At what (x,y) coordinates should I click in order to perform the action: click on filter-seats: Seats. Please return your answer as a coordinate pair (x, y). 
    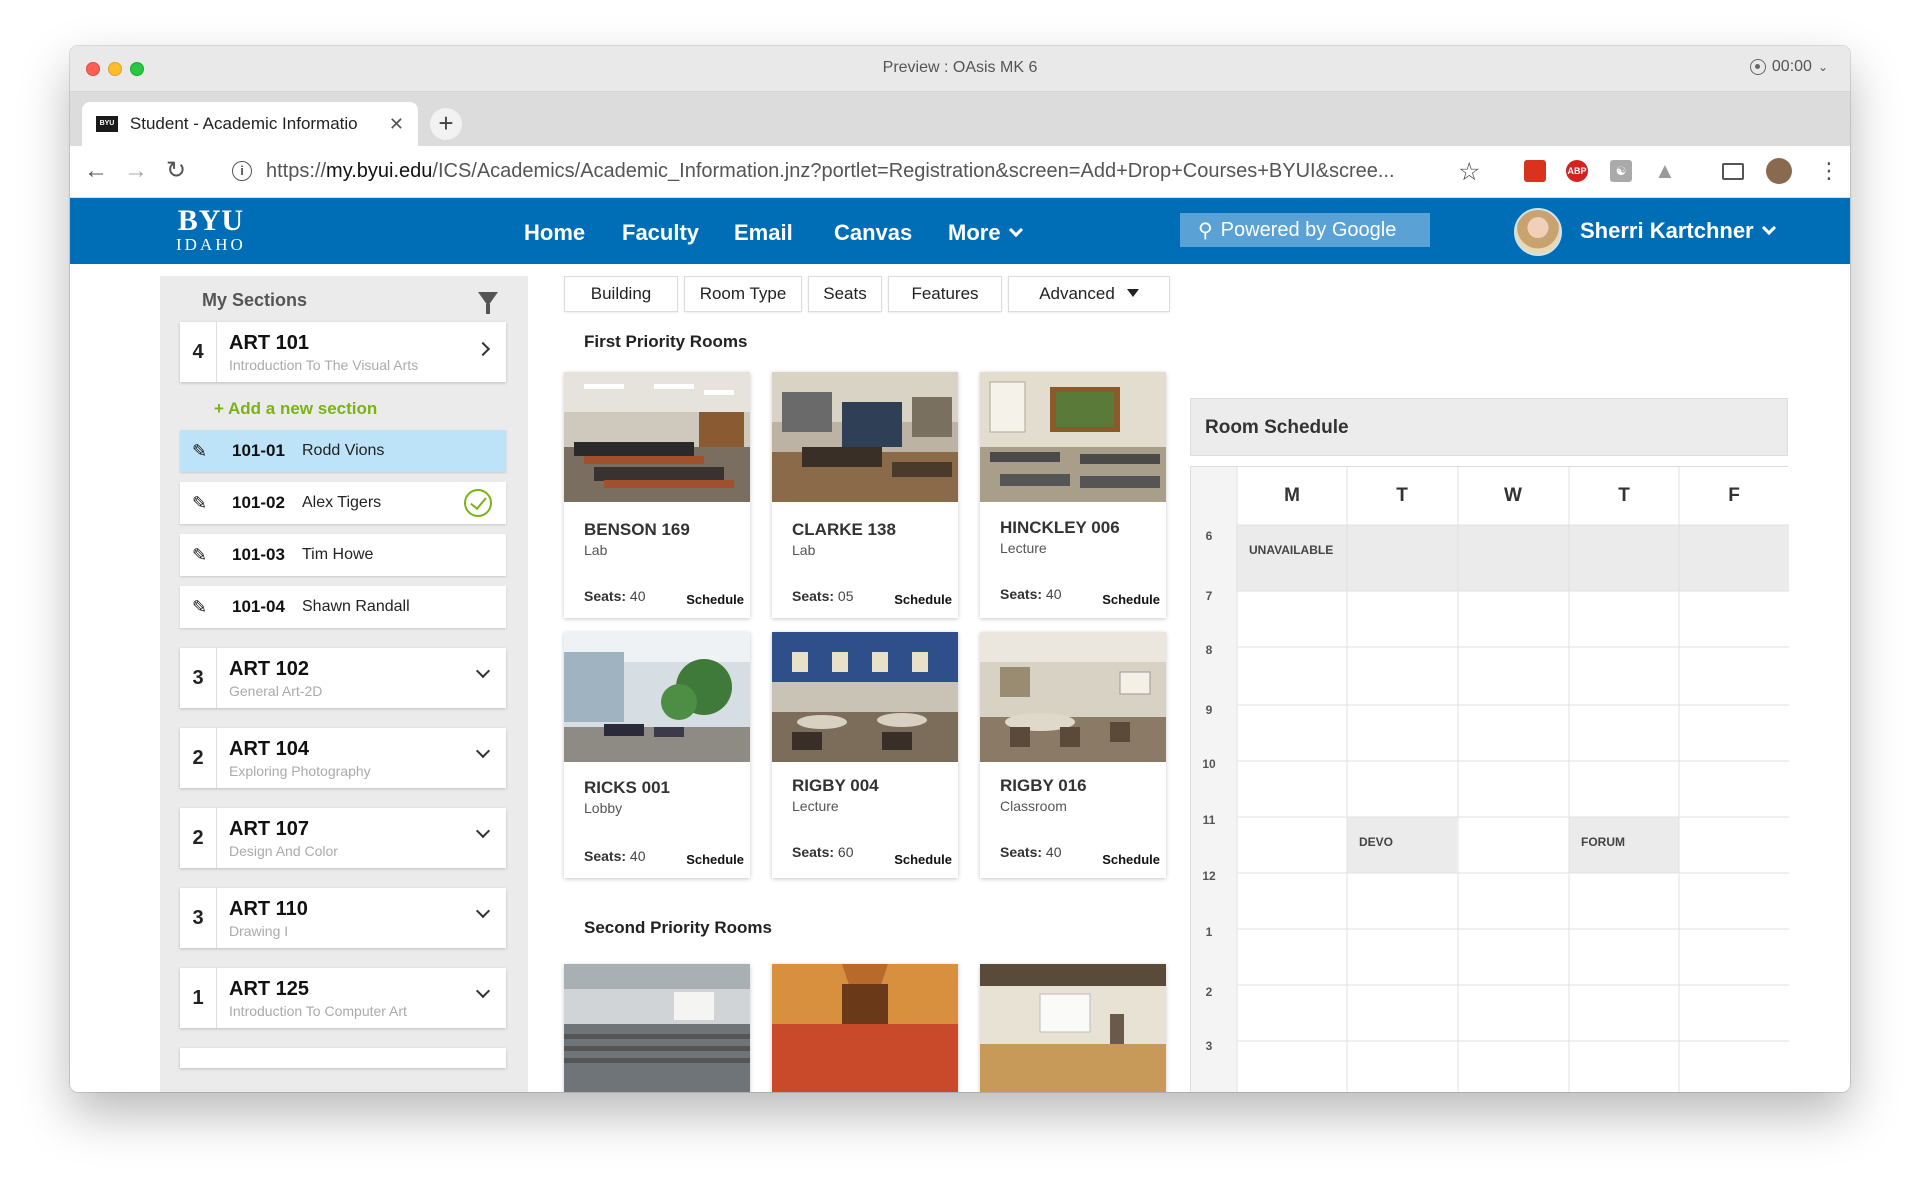
    Looking at the image, I should click on (845, 294).